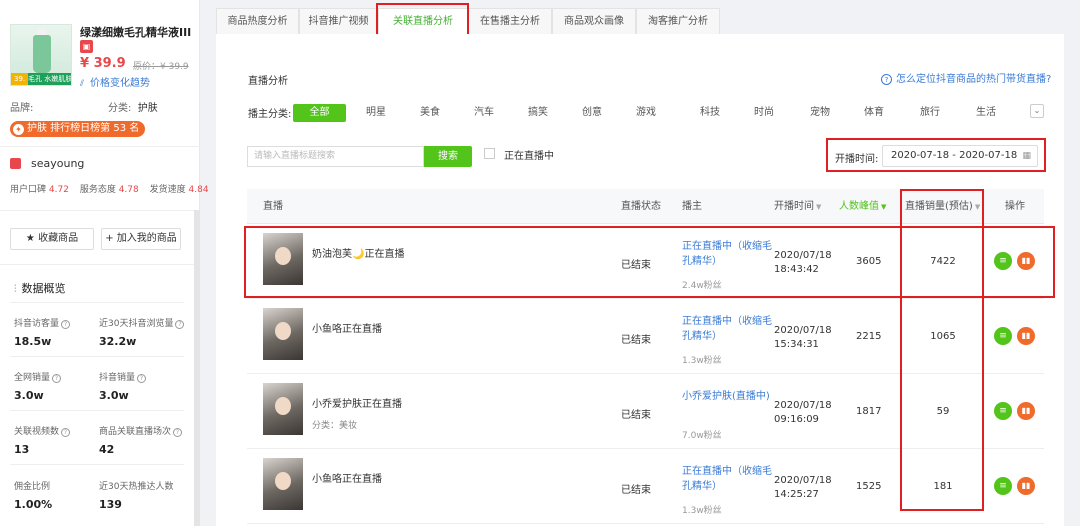  What do you see at coordinates (710, 113) in the screenshot?
I see `category-tech: 科技` at bounding box center [710, 113].